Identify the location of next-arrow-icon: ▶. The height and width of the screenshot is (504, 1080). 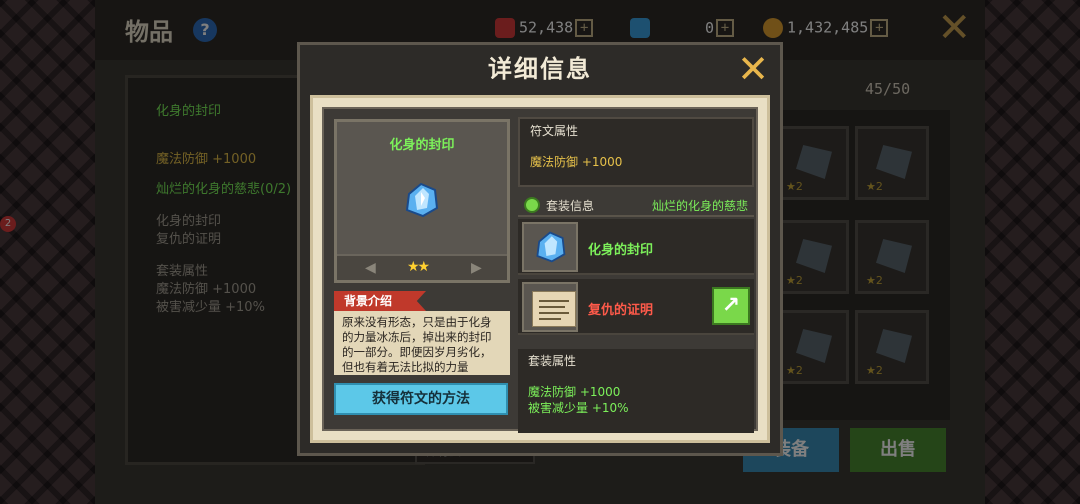
(476, 268).